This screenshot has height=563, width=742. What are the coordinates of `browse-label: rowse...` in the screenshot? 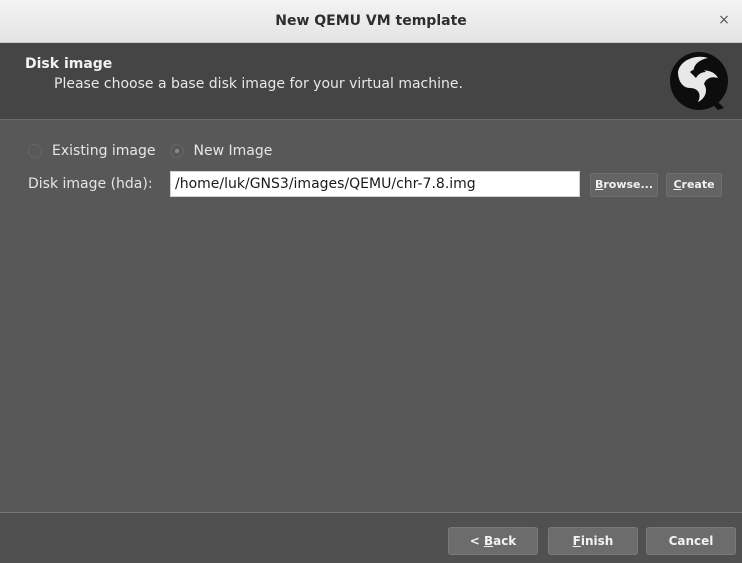 It's located at (628, 184).